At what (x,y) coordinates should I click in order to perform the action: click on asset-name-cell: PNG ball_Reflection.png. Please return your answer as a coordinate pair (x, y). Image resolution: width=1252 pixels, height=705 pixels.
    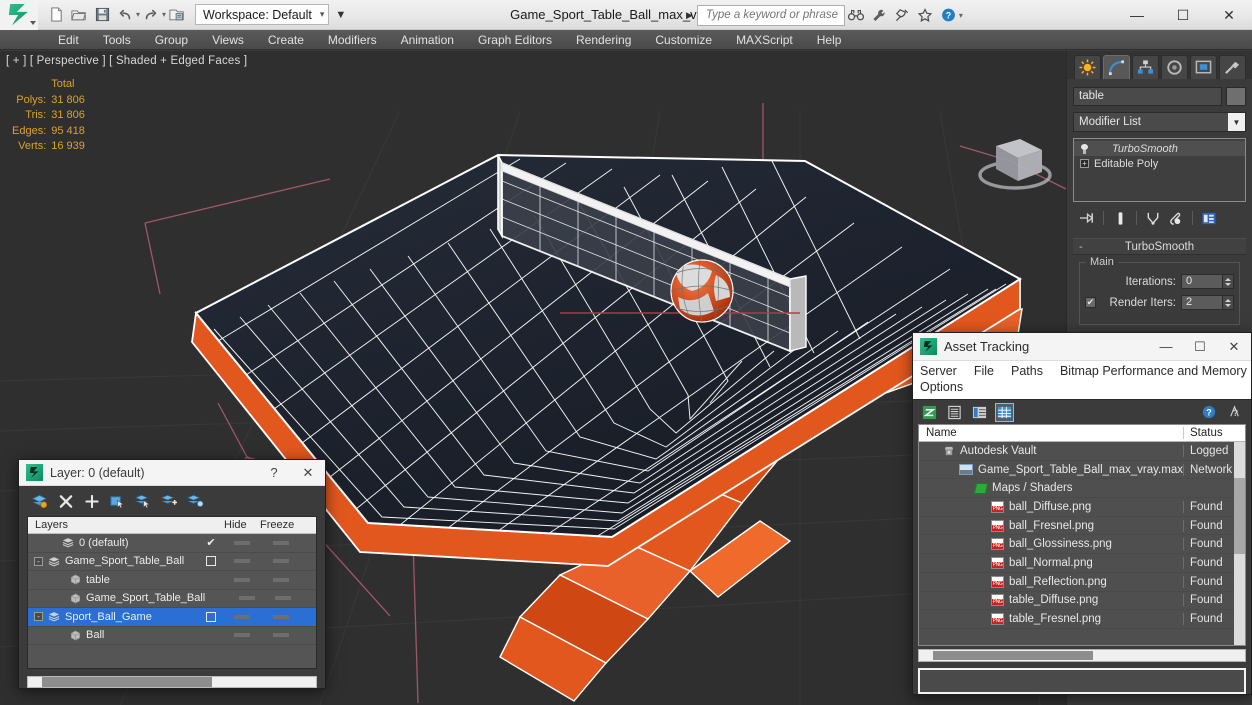
    Looking at the image, I should click on (1051, 581).